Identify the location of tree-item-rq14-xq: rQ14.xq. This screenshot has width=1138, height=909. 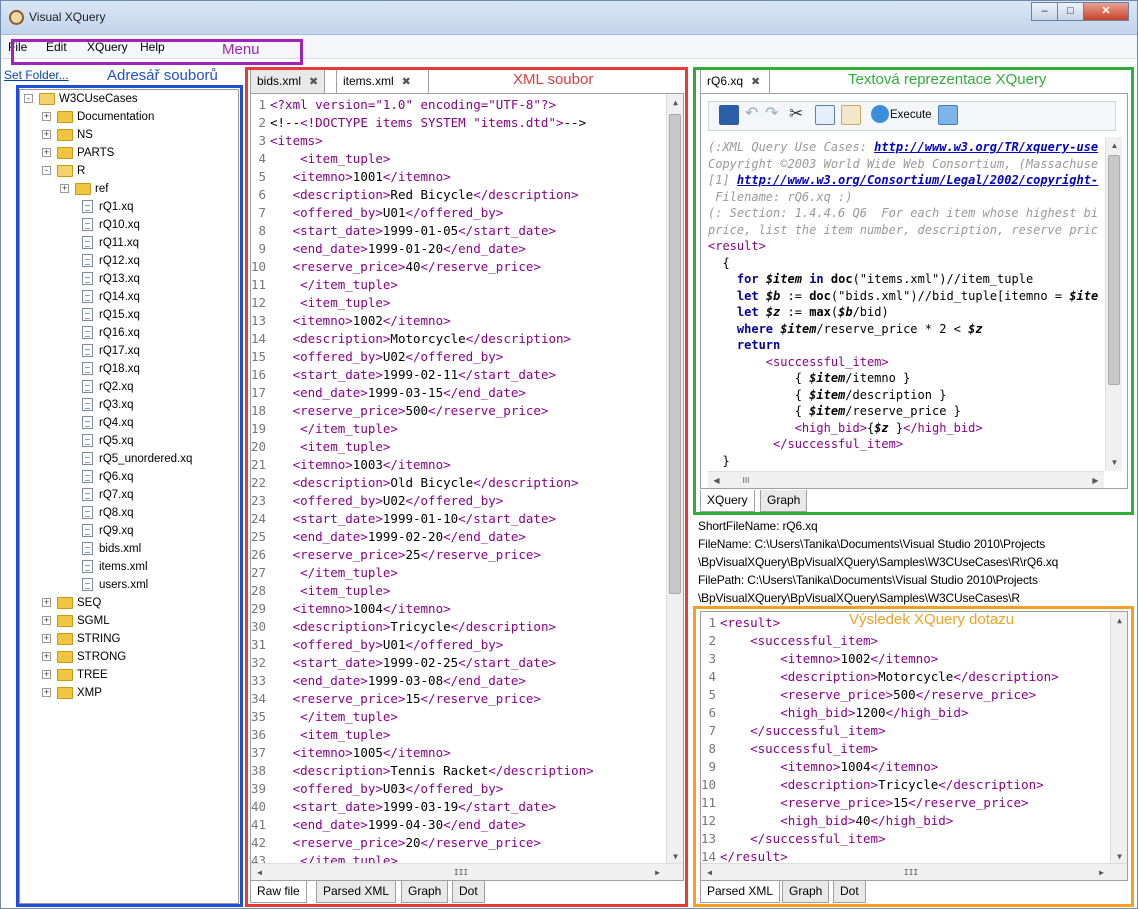
(111, 297).